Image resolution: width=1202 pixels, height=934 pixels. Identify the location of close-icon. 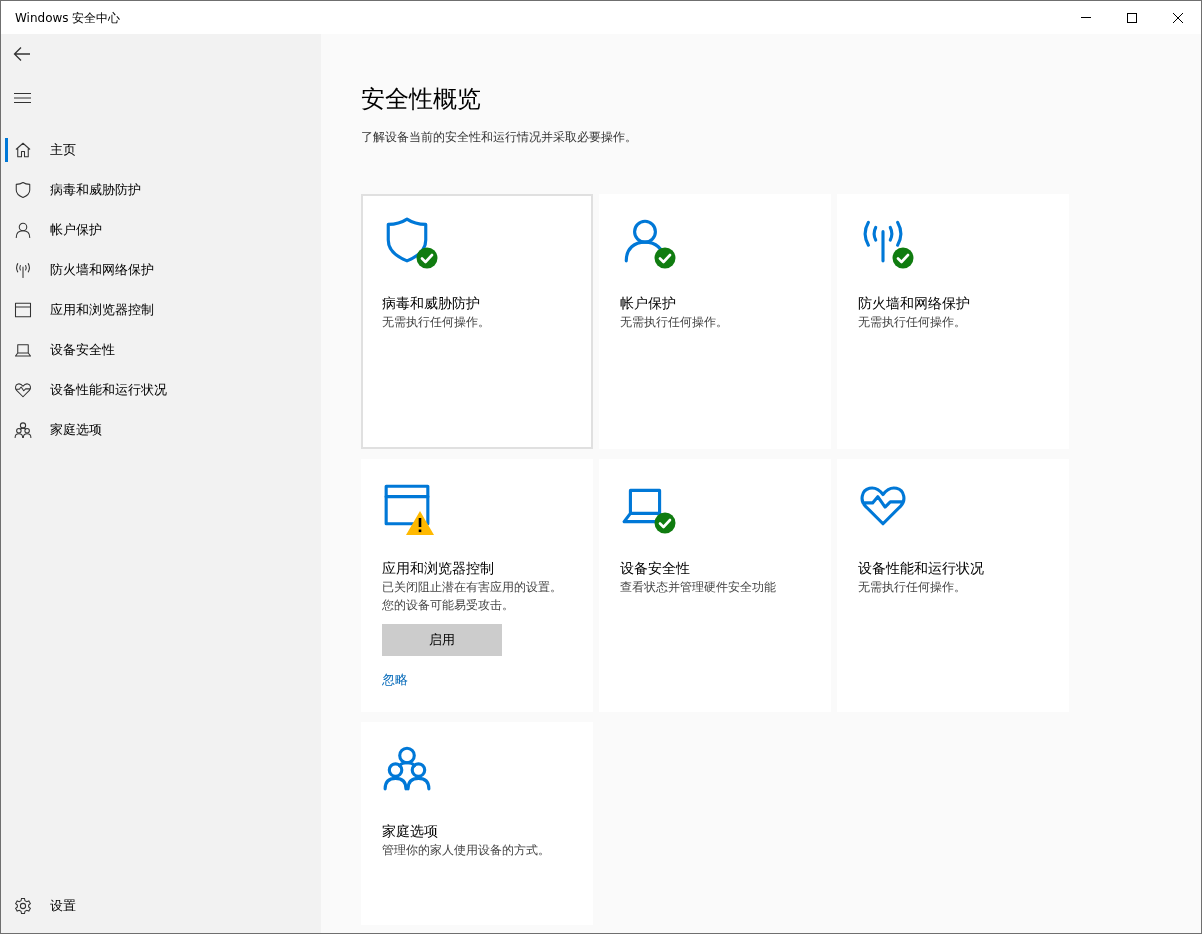
(1178, 17).